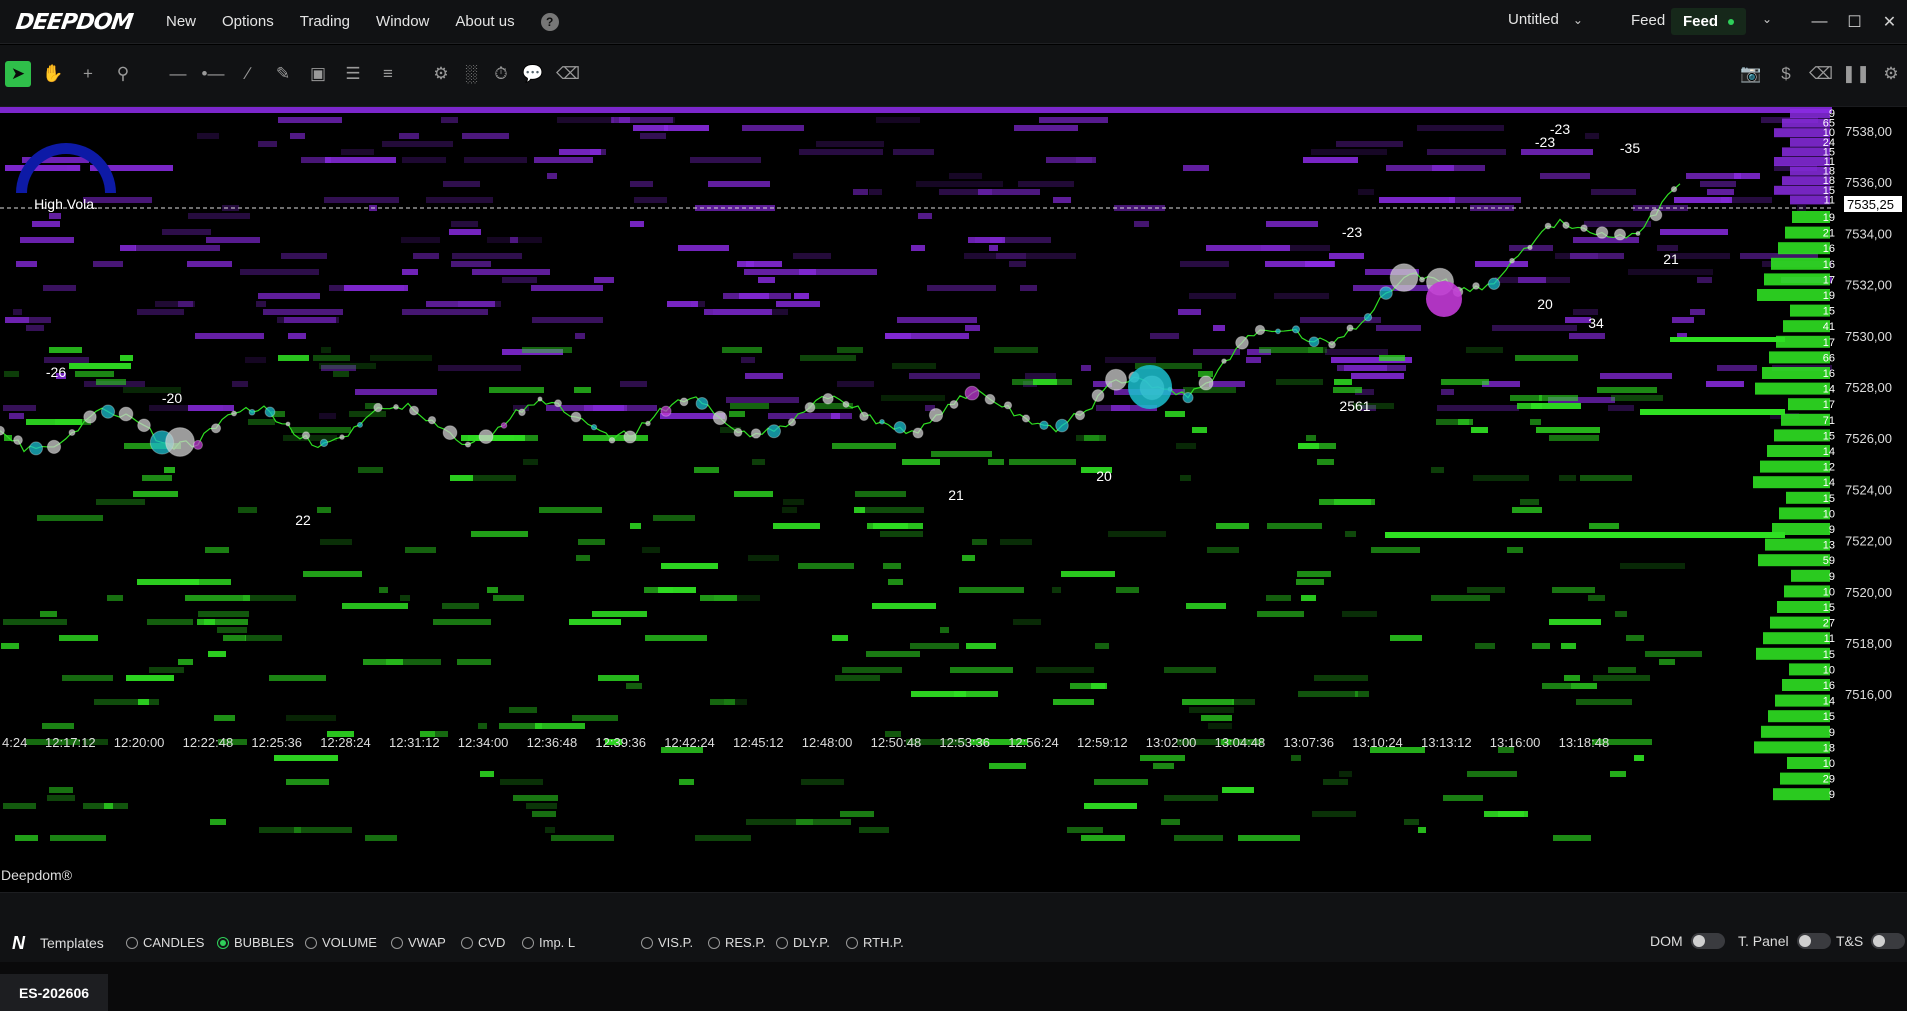  Describe the element at coordinates (311, 942) in the screenshot. I see `radio-volume` at that location.